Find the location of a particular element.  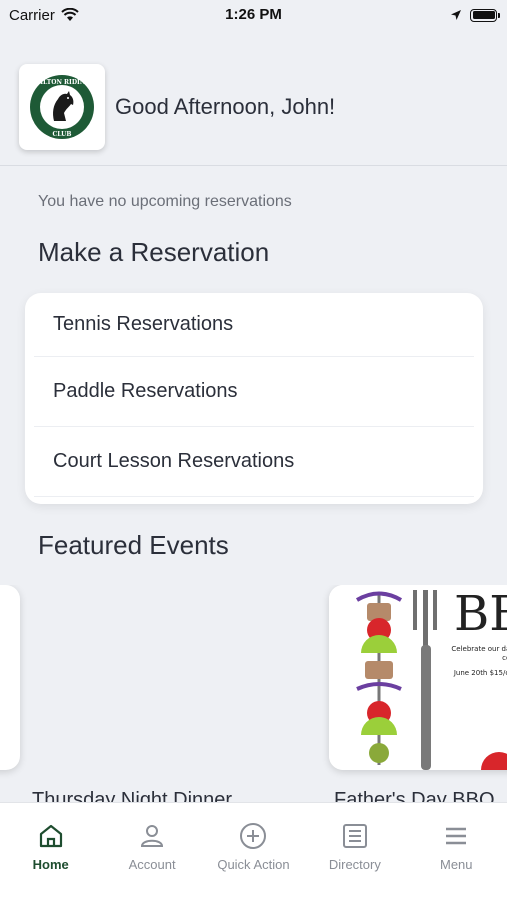

tab-home: Home is located at coordinates (51, 860).